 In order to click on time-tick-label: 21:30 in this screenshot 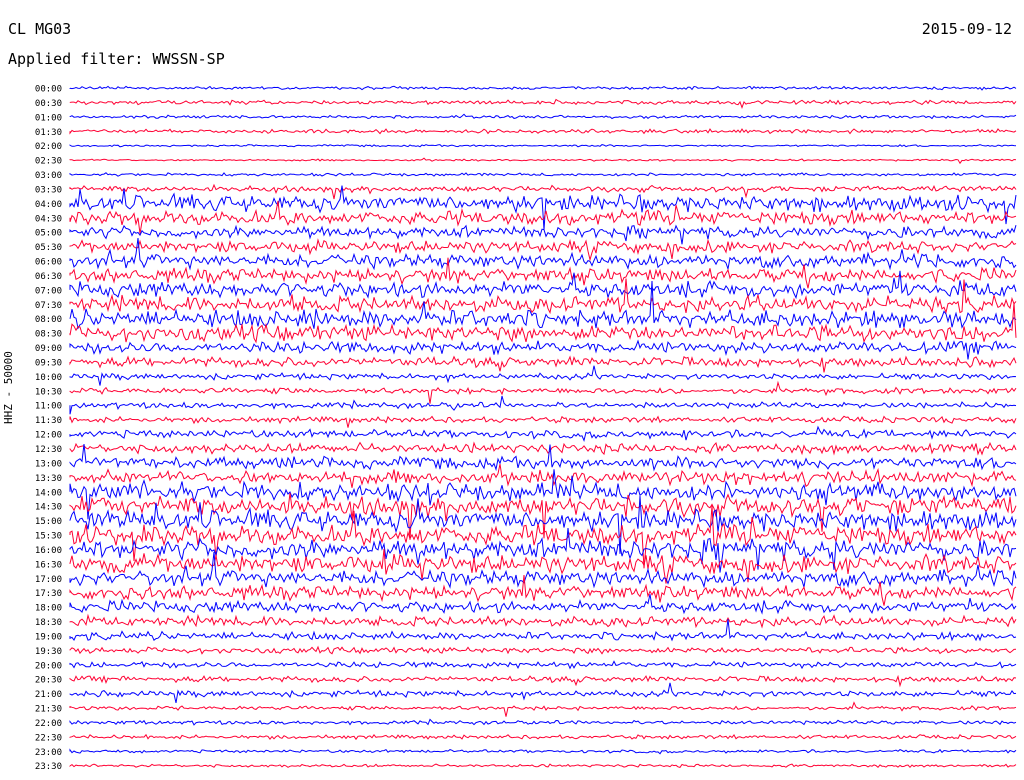, I will do `click(48, 710)`.